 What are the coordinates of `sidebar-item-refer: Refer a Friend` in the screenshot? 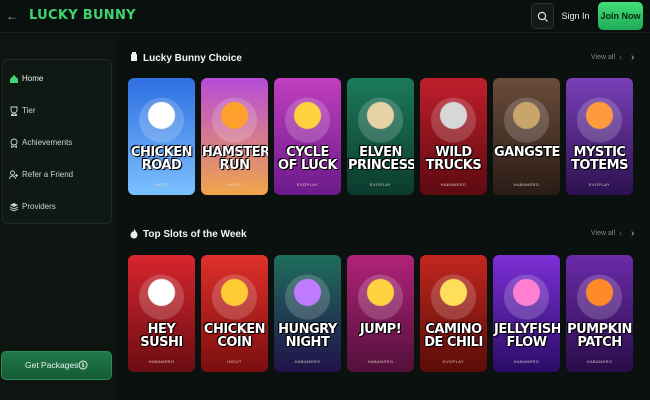 It's located at (58, 175).